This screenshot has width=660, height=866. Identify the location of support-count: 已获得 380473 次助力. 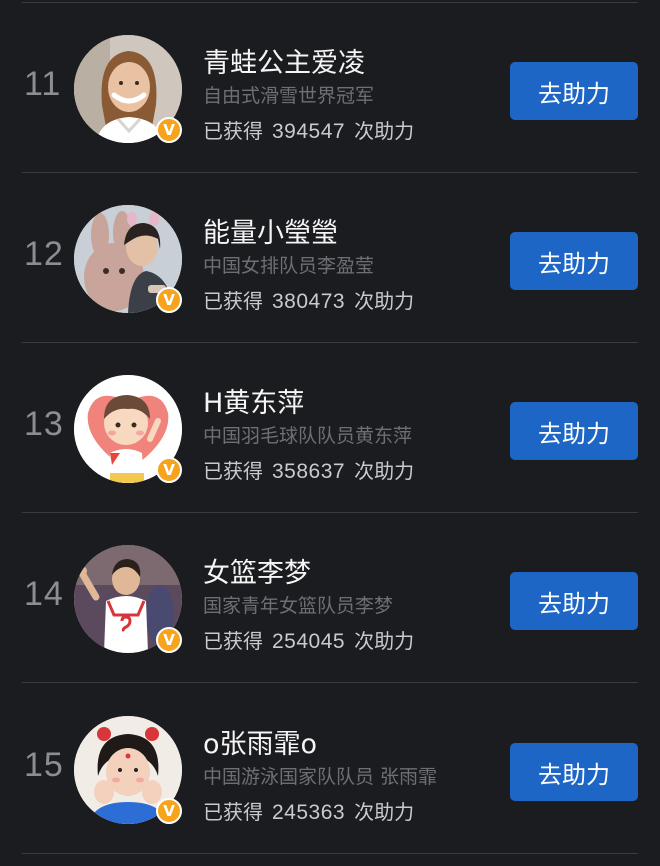
(308, 299).